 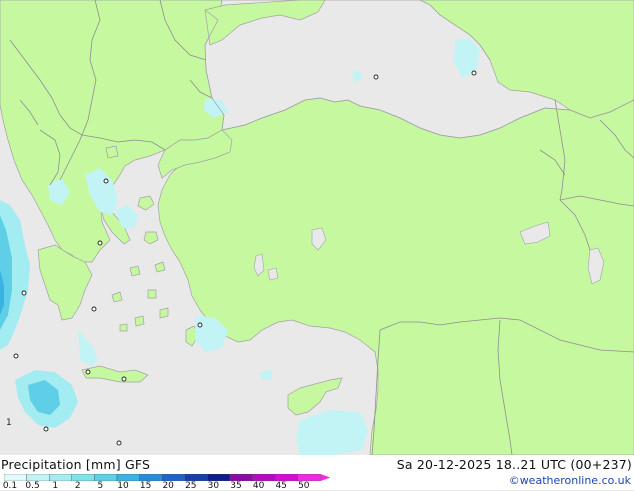 What do you see at coordinates (325, 477) in the screenshot?
I see `scale-arrow` at bounding box center [325, 477].